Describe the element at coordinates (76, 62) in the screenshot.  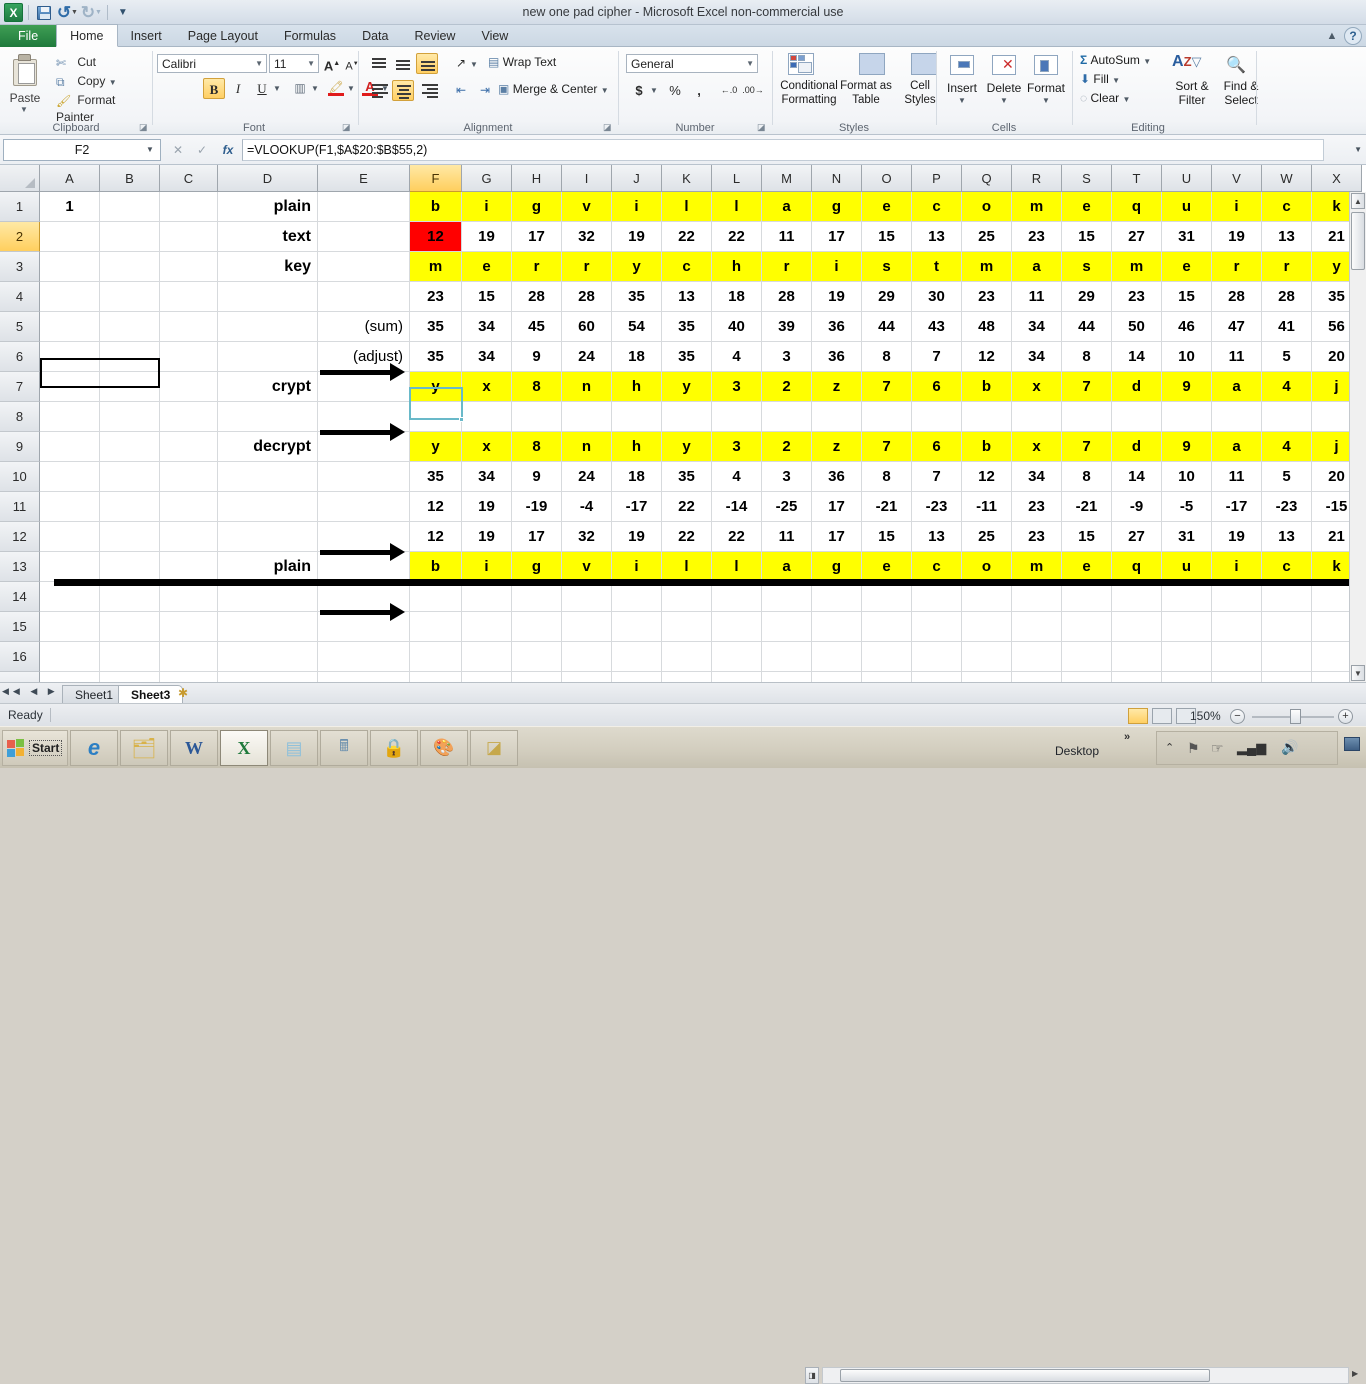
I see `cut-button: ✄ Cut` at that location.